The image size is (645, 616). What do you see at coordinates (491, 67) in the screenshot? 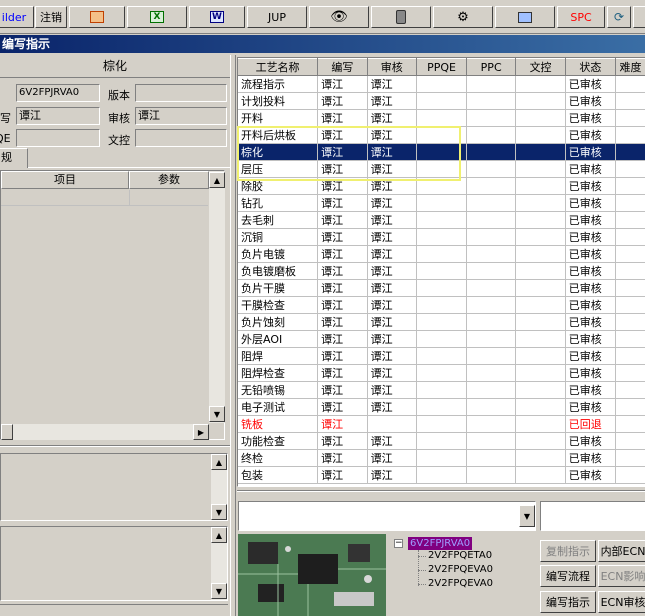
I see `column-header: PPC` at bounding box center [491, 67].